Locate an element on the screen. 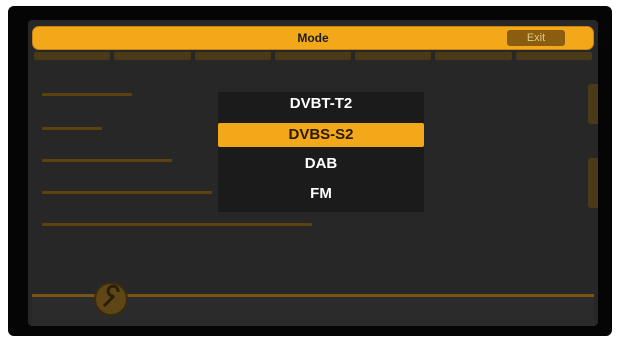  mode-option-fm: FM is located at coordinates (321, 194).